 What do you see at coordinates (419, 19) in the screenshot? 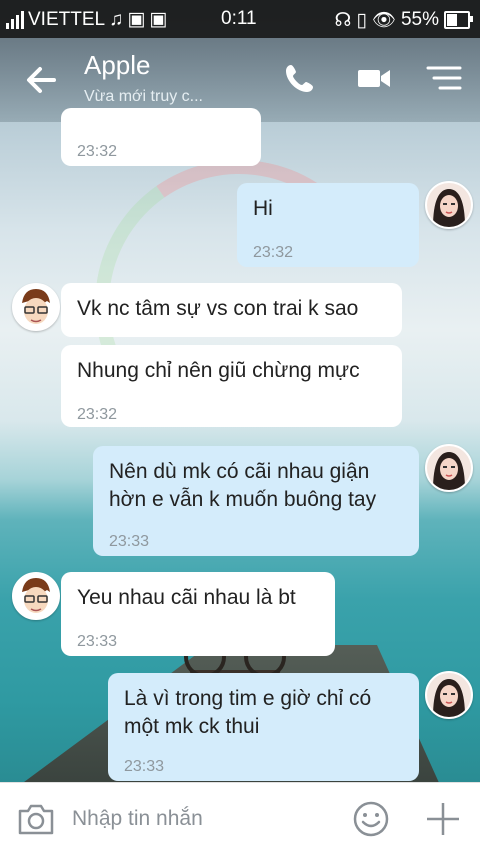
I see `battery-percent: 55%` at bounding box center [419, 19].